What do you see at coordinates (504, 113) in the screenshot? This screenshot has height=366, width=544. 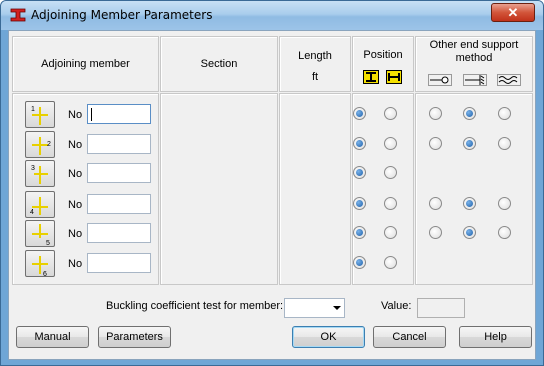 I see `member-1-support-elastic-radio` at bounding box center [504, 113].